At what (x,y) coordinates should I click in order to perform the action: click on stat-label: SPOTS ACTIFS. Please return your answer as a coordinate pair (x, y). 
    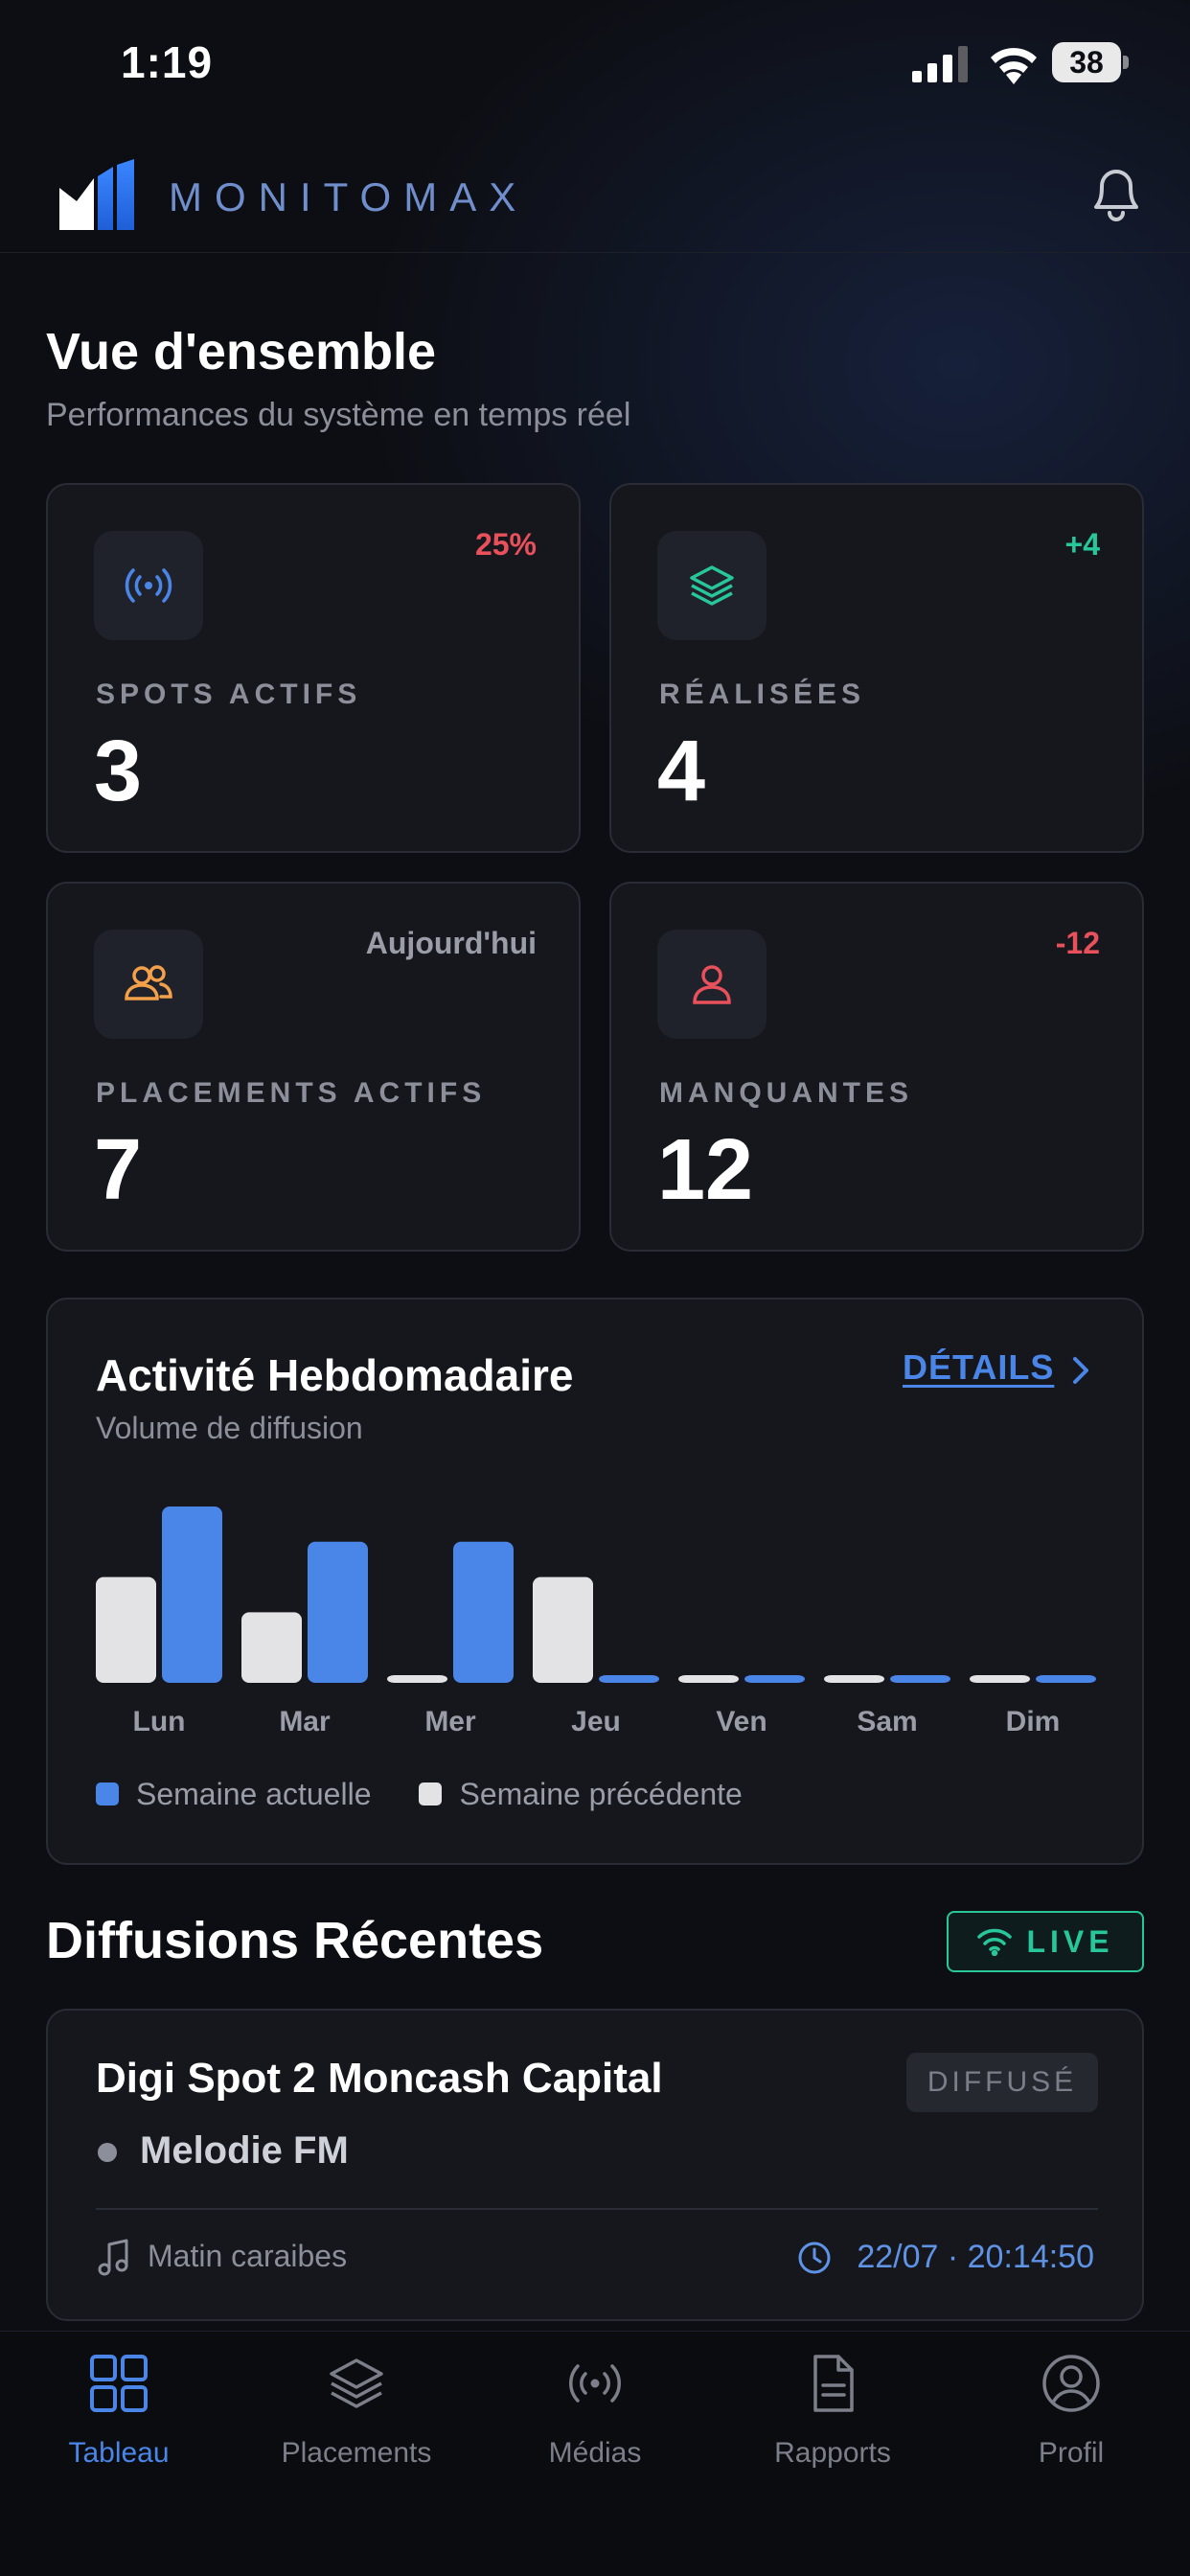
    Looking at the image, I should click on (229, 694).